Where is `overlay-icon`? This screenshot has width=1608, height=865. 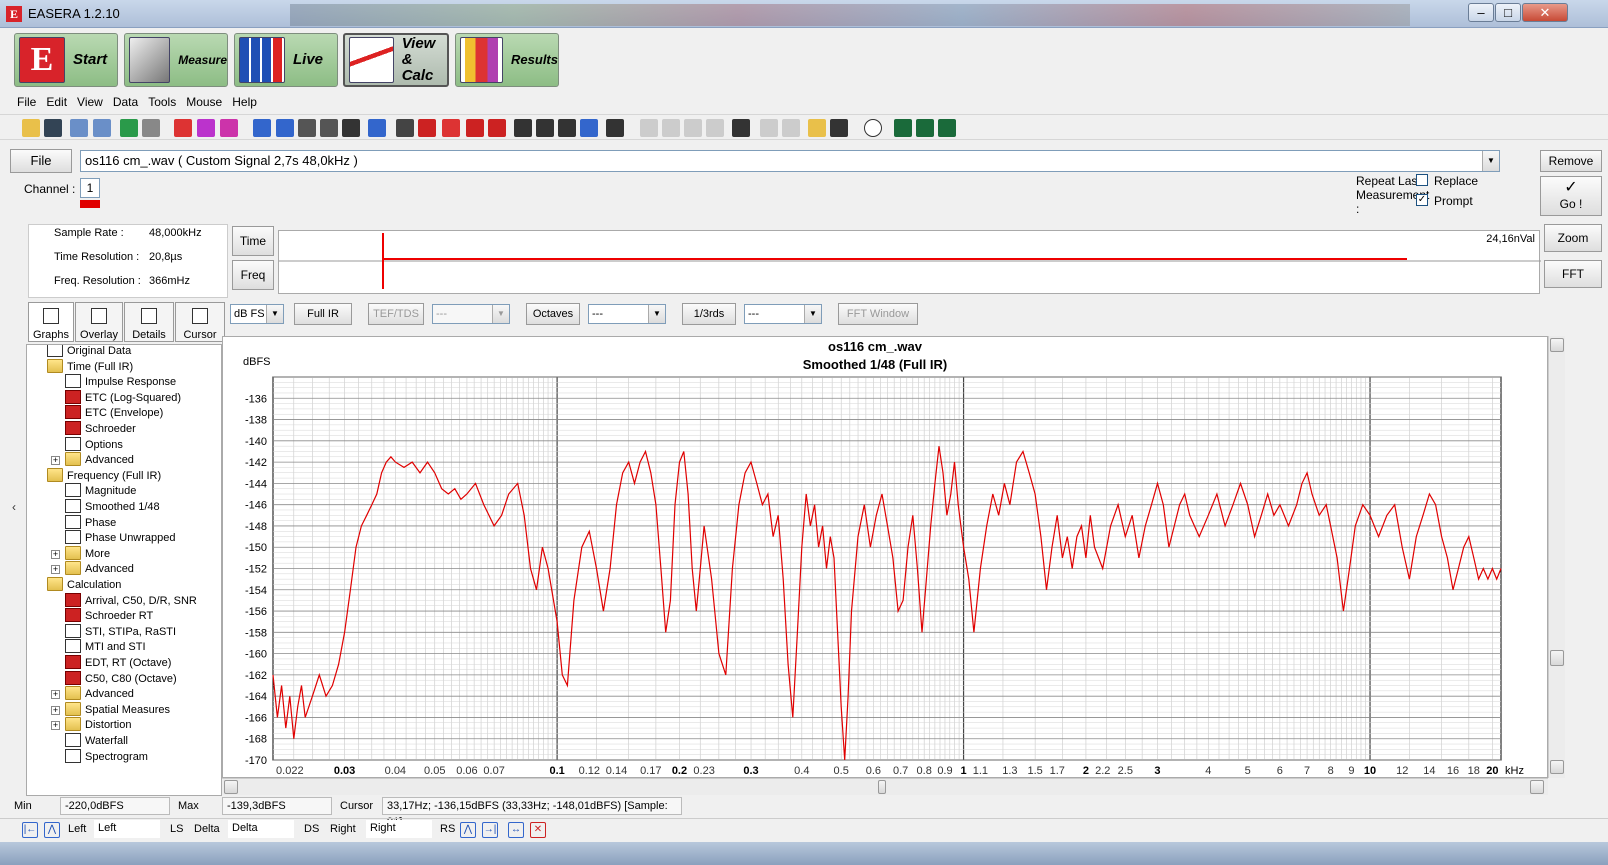
overlay-icon is located at coordinates (475, 128).